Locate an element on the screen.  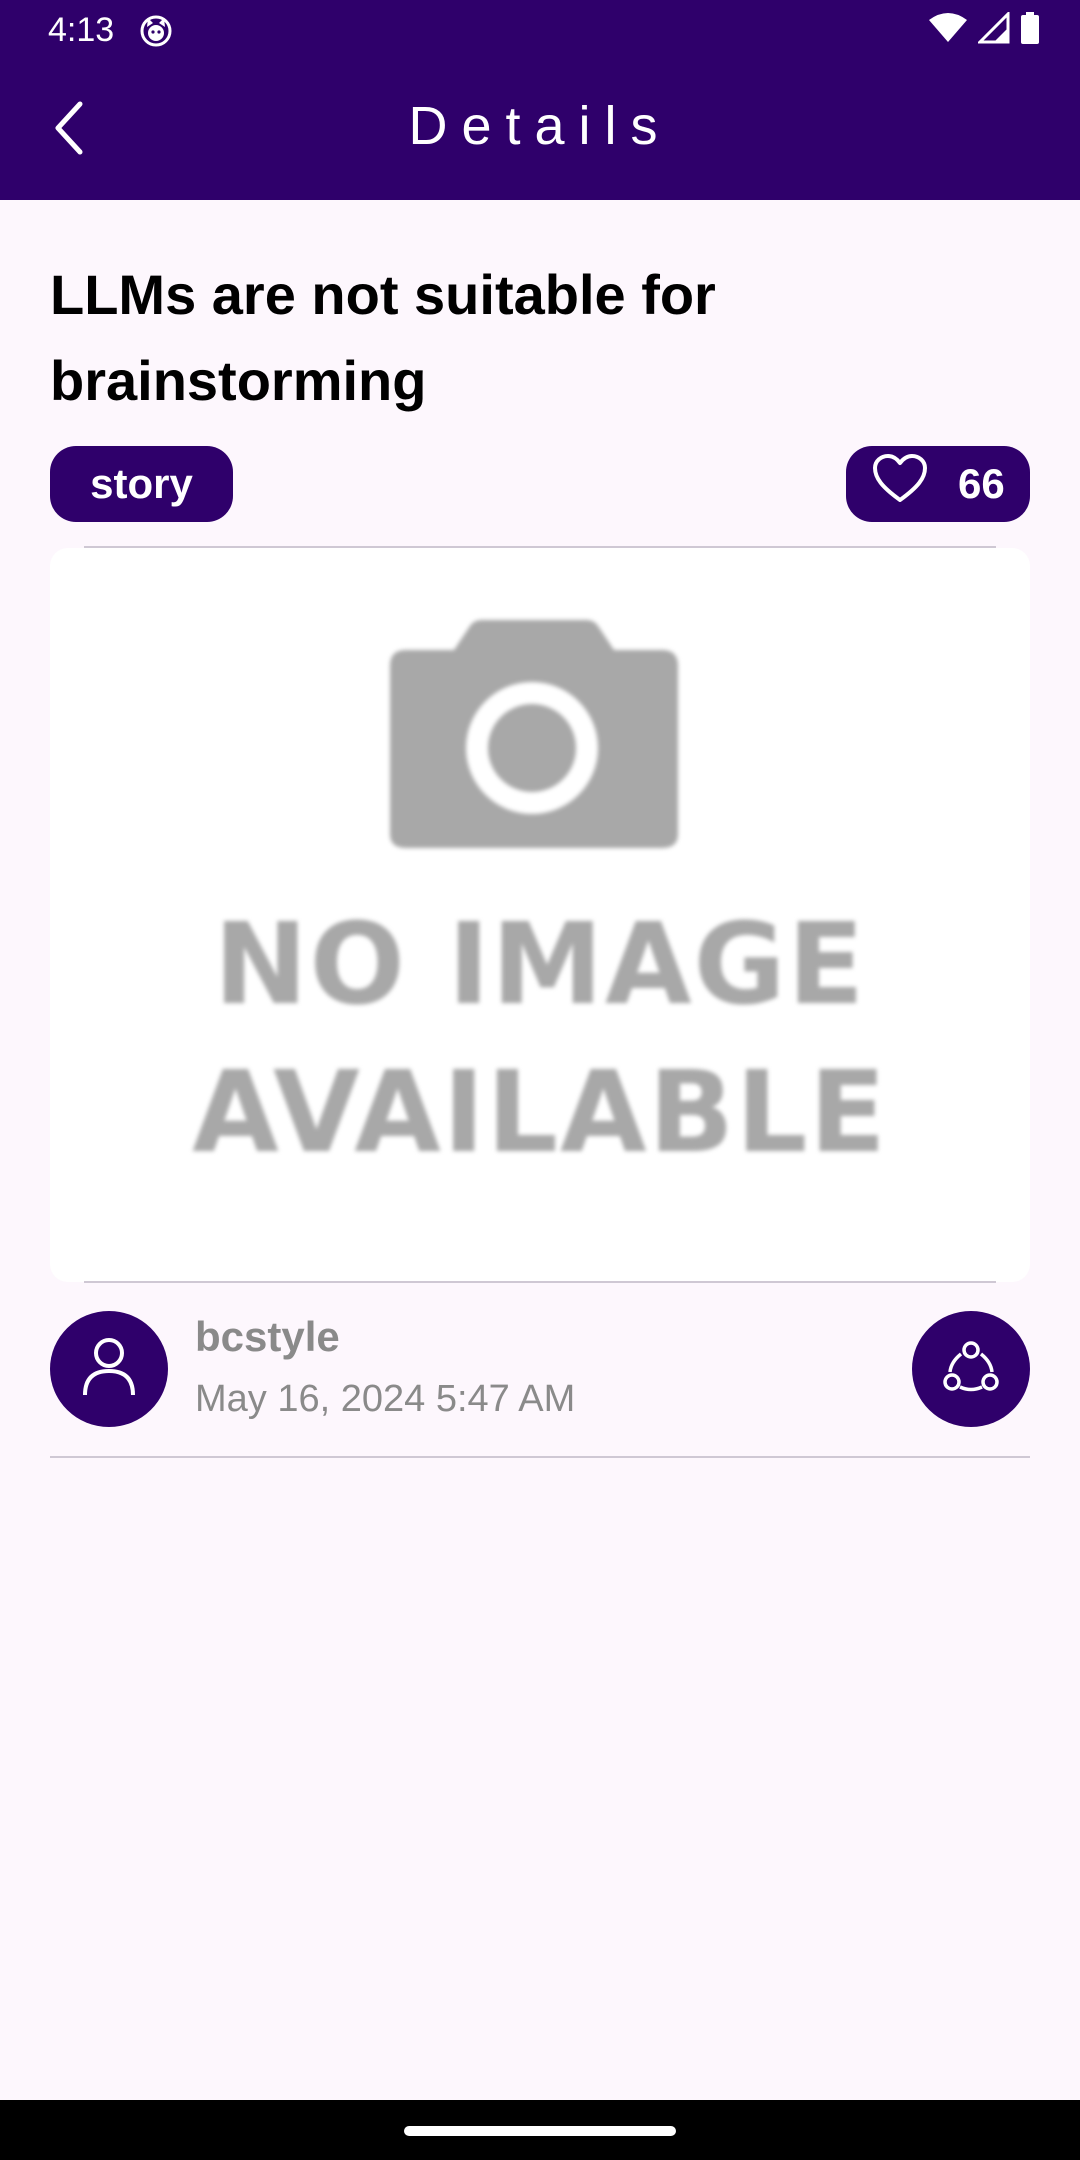
share-icon is located at coordinates (971, 1369).